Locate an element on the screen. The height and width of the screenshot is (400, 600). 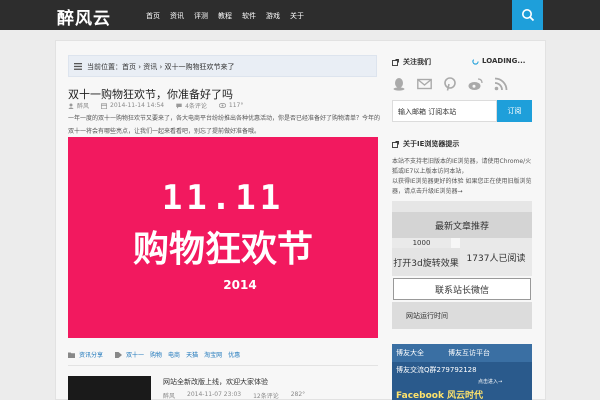
post-date: 2014-11-14 14:54 is located at coordinates (132, 105).